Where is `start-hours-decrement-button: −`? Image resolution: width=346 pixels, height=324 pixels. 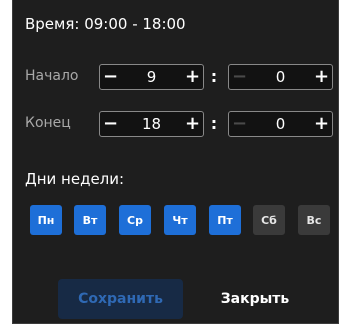 start-hours-decrement-button: − is located at coordinates (110, 77).